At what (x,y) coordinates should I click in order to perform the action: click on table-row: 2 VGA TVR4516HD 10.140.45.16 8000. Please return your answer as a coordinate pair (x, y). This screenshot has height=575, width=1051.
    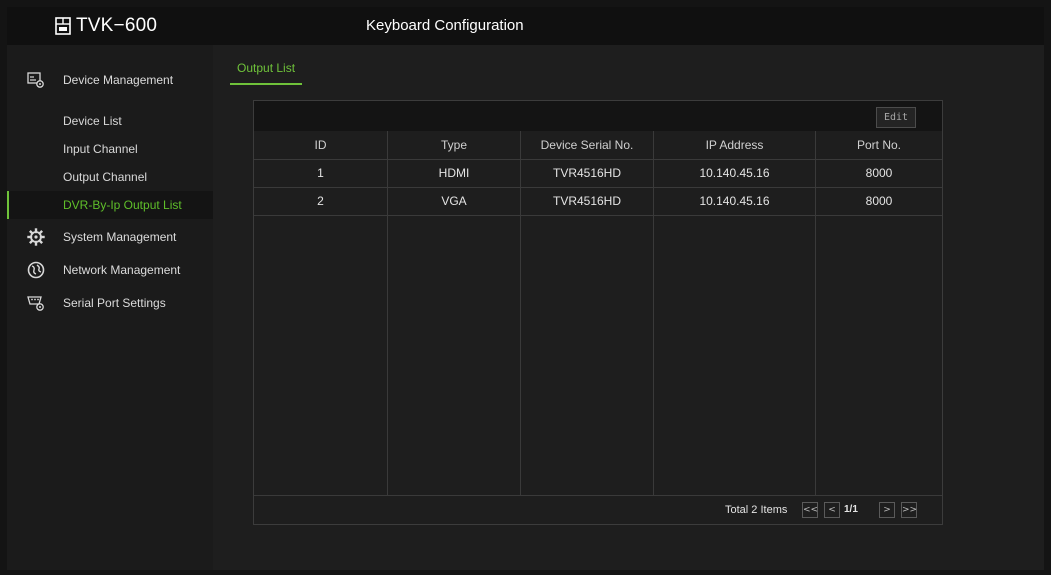
    Looking at the image, I should click on (598, 201).